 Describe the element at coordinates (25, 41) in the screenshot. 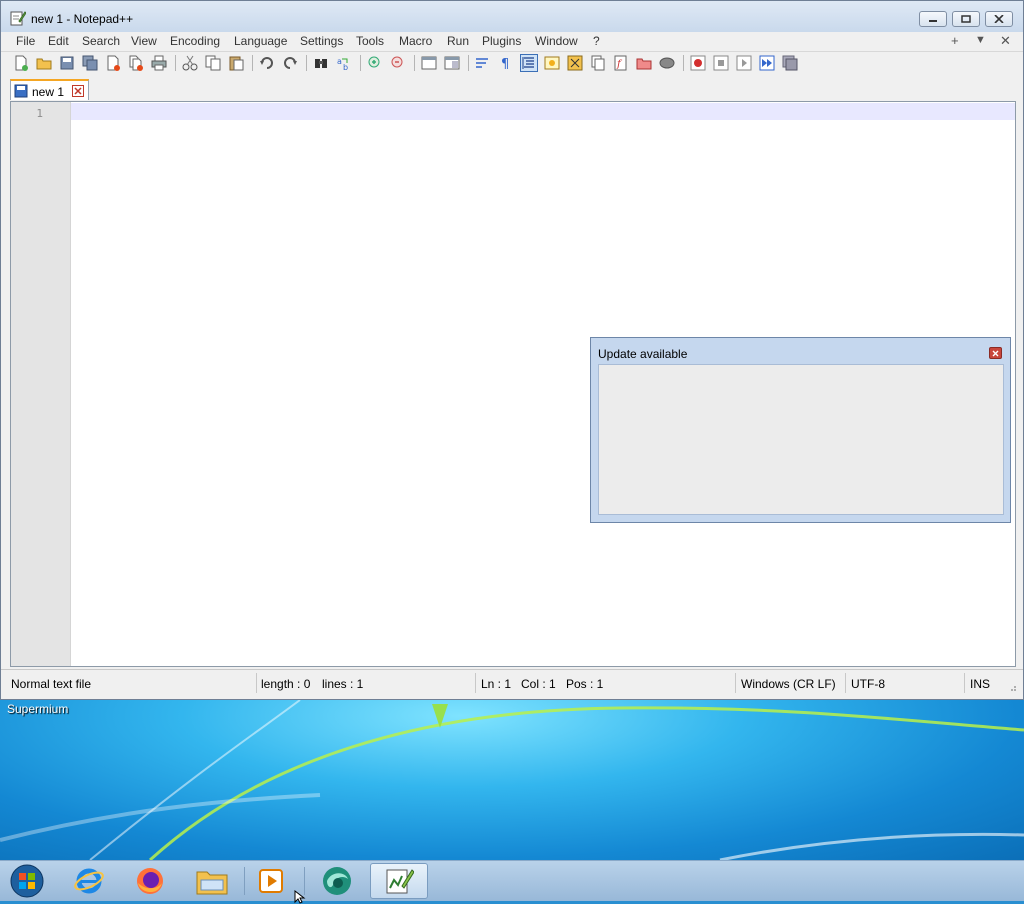

I see `menu-file: File` at that location.